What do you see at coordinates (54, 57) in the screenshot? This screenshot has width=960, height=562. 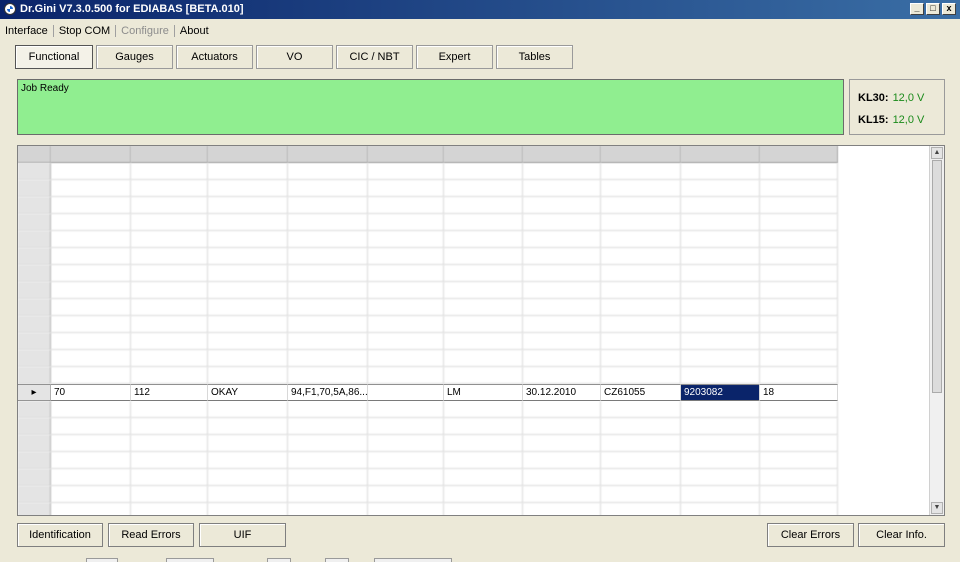 I see `tab-functional: Functional` at bounding box center [54, 57].